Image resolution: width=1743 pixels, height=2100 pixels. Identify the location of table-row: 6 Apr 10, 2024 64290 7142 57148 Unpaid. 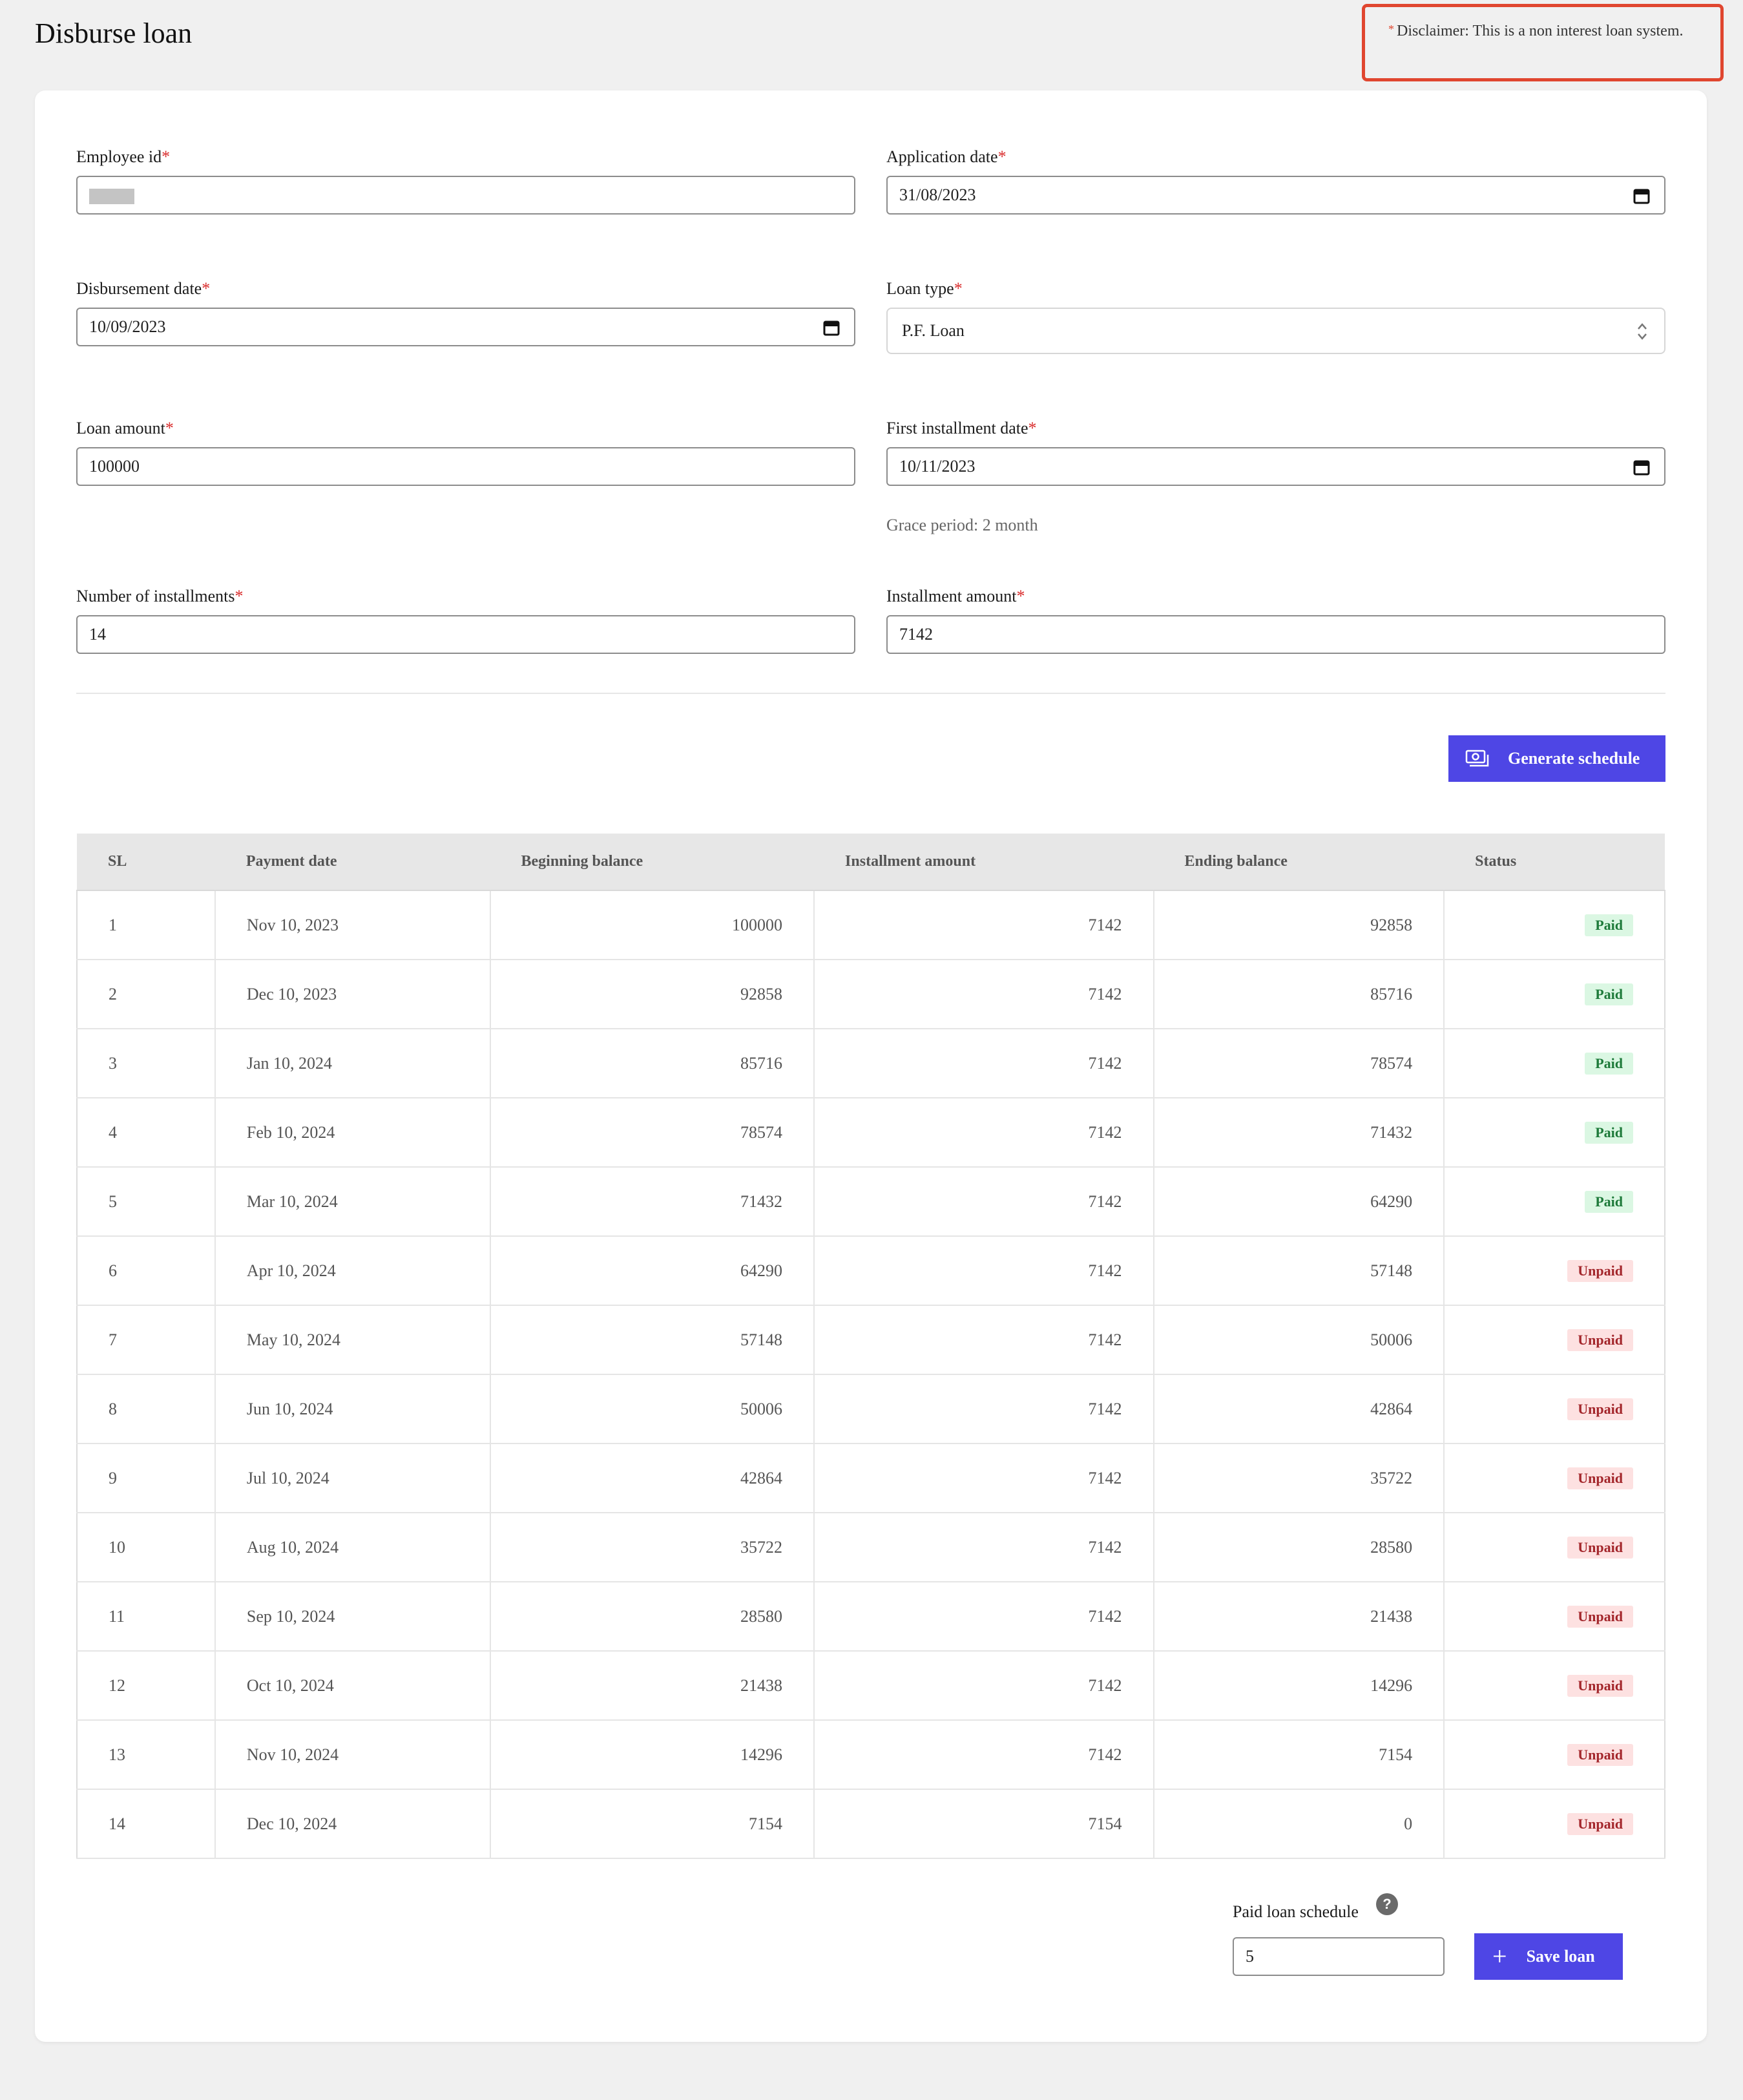
(870, 1271).